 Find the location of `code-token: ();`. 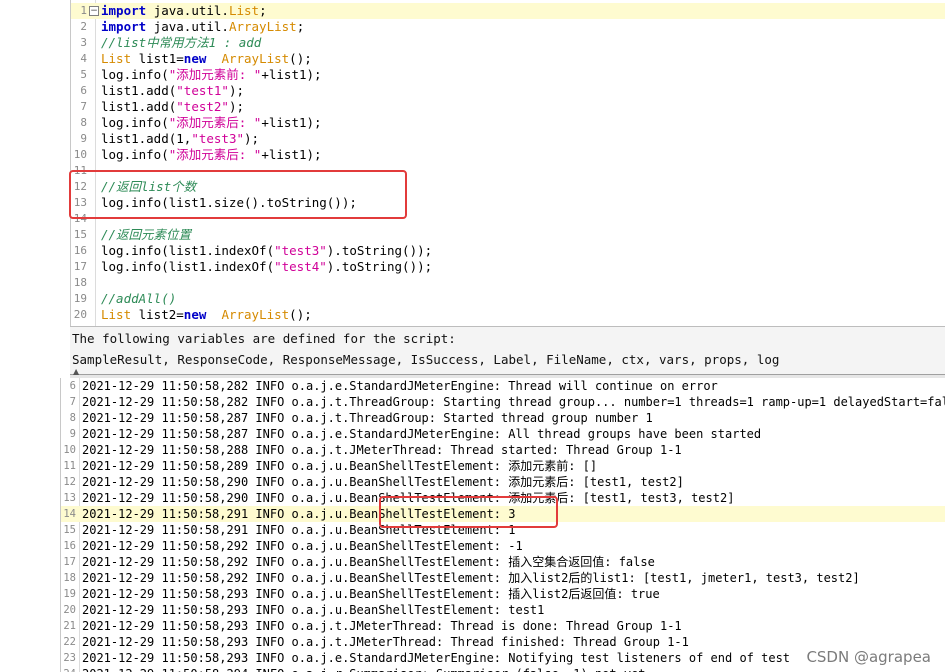

code-token: (); is located at coordinates (300, 58).